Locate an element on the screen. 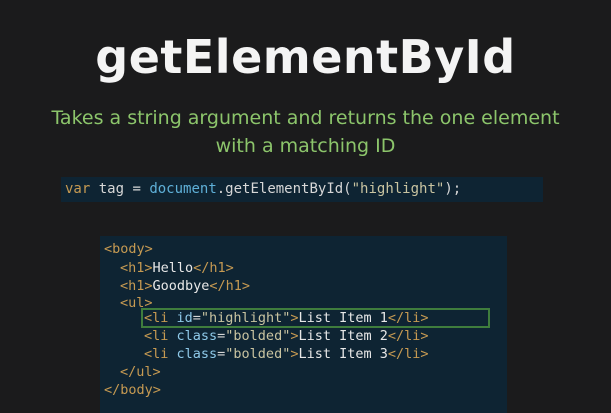 This screenshot has width=611, height=413. code-line-ul-close: </ul> is located at coordinates (140, 372).